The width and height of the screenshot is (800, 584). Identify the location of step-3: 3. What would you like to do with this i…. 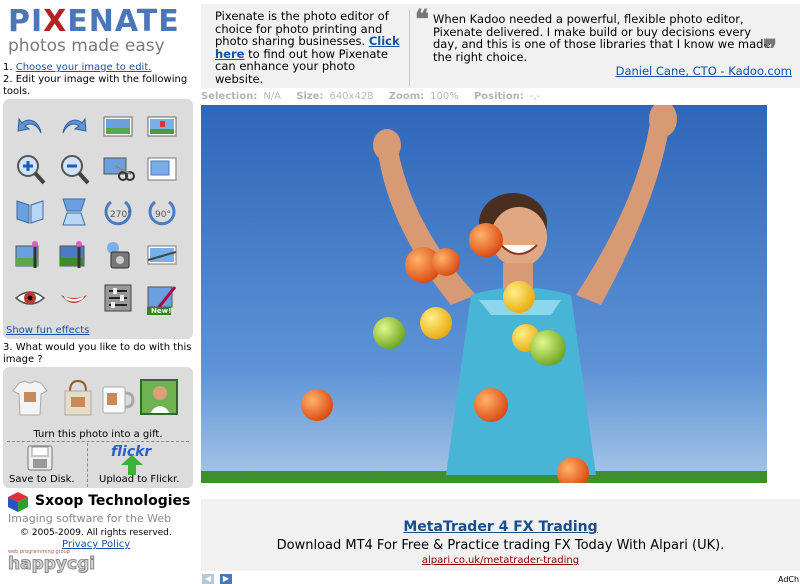
(97, 353).